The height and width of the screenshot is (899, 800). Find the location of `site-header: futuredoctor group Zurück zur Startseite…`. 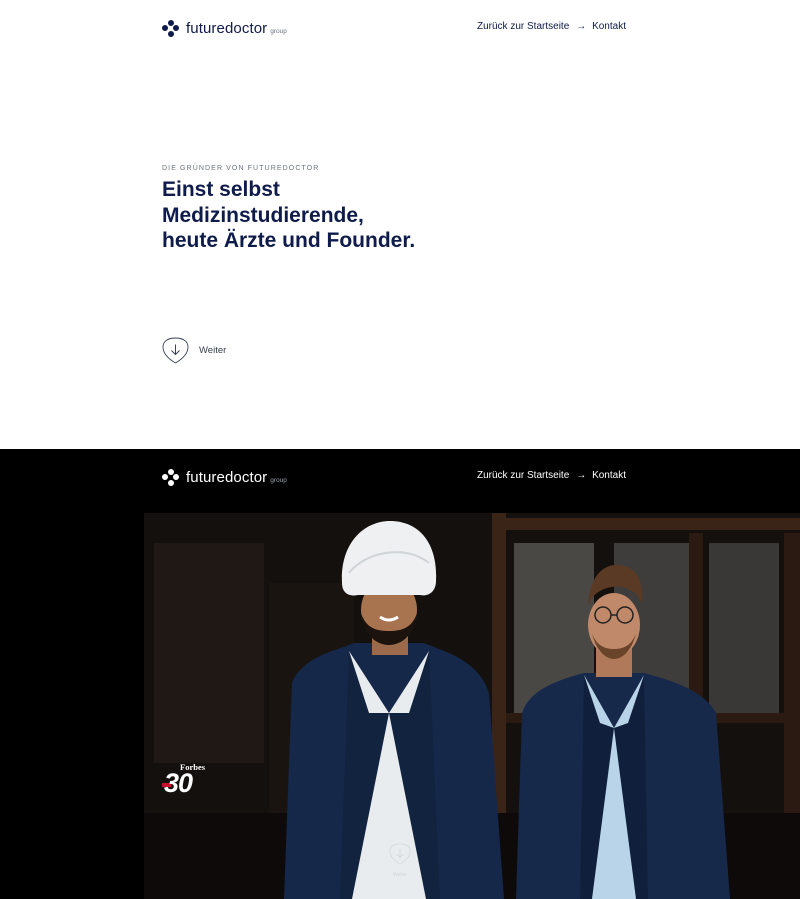

site-header: futuredoctor group Zurück zur Startseite… is located at coordinates (394, 27).